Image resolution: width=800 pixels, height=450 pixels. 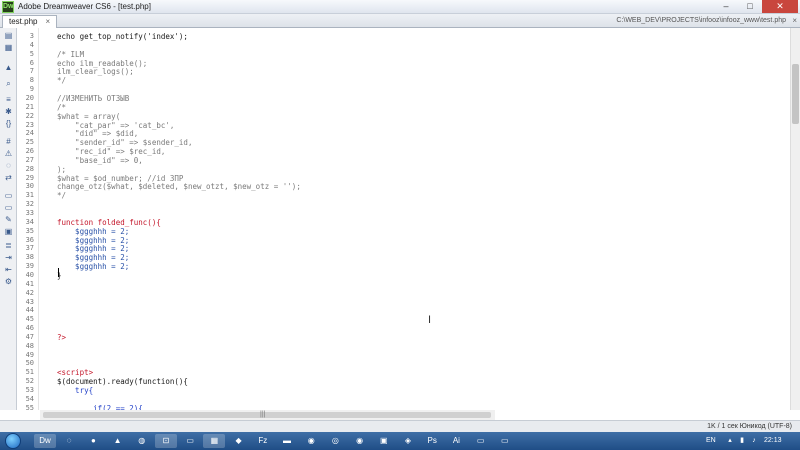 What do you see at coordinates (29, 363) in the screenshot?
I see `line-number: 50` at bounding box center [29, 363].